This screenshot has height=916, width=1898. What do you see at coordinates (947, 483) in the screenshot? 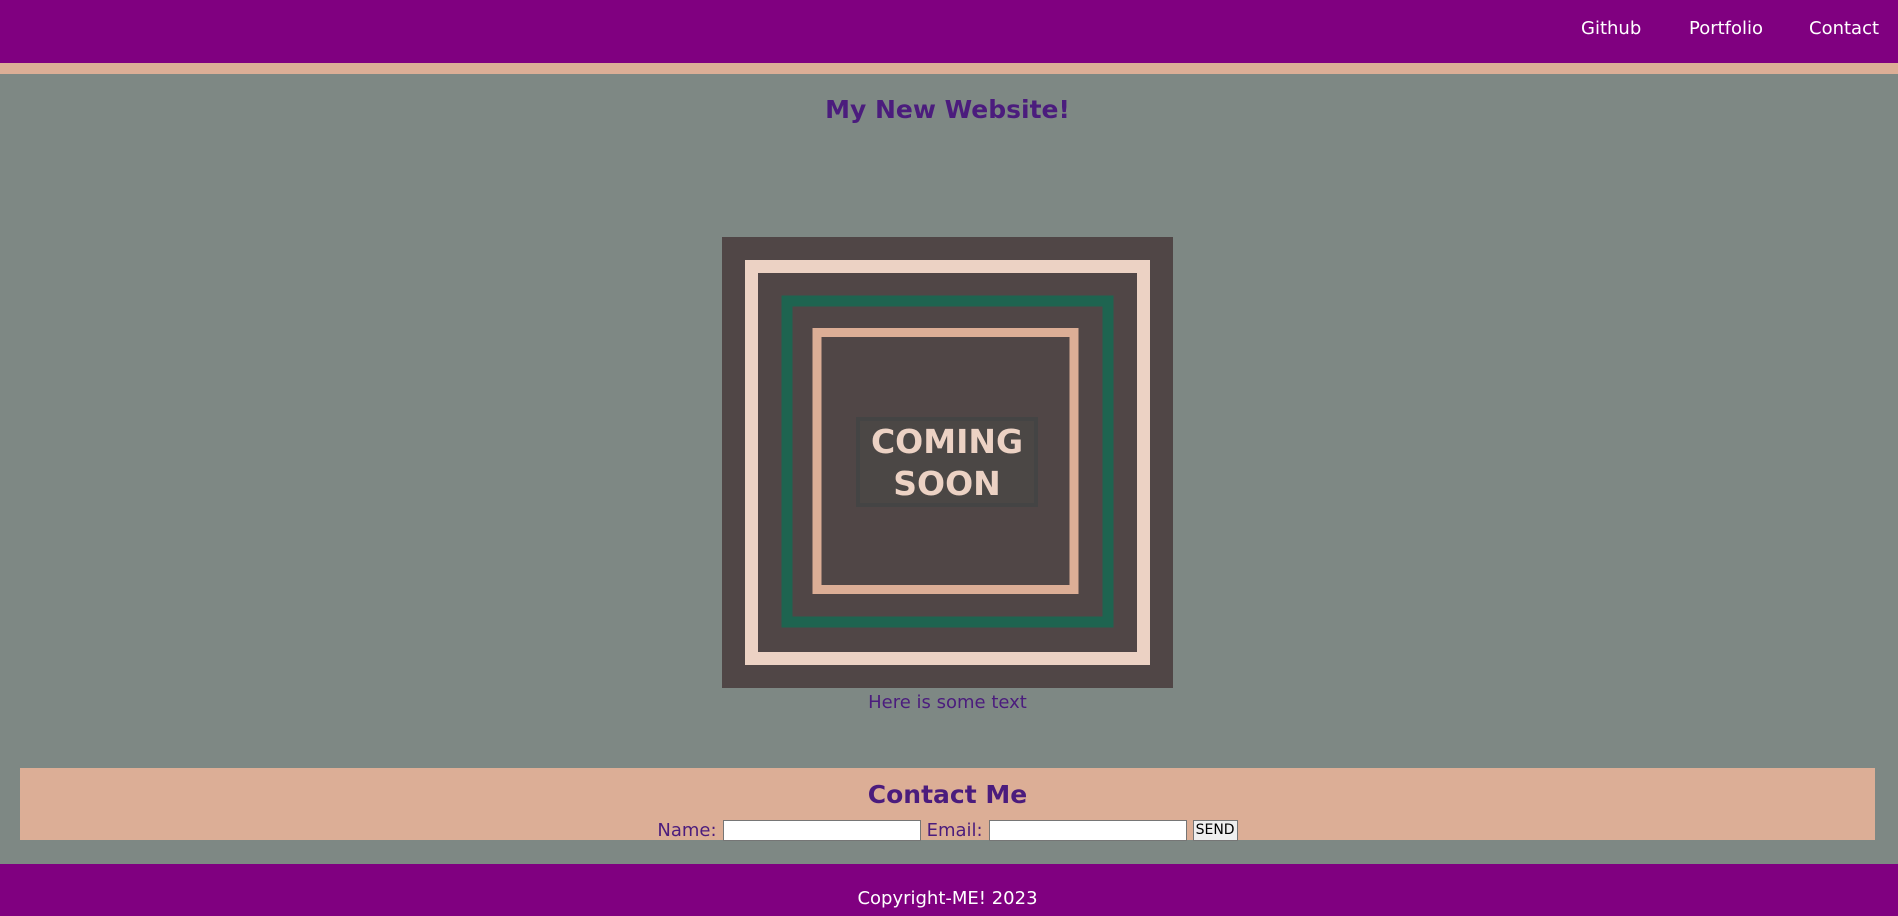
I see `image-text-line2: SOON` at bounding box center [947, 483].